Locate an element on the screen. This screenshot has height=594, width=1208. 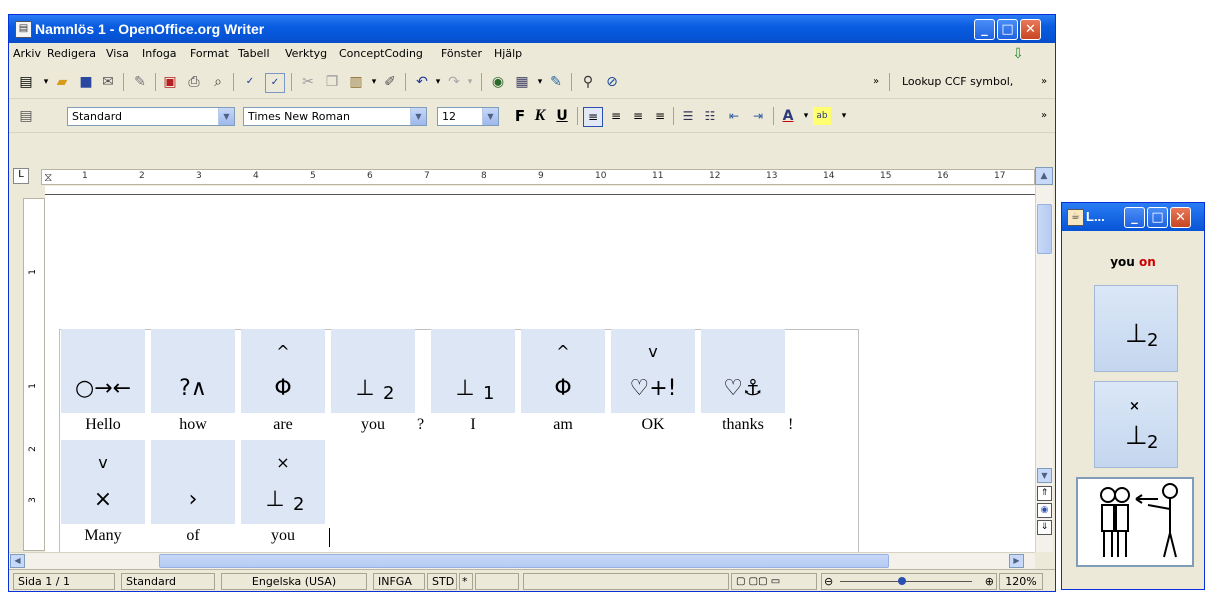
scroll-right-button: ▶ is located at coordinates (1016, 561).